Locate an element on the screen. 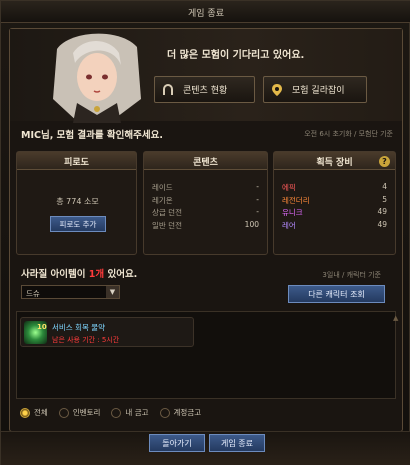 The image size is (410, 465). expiring-items-heading: 사라질 아이템이 1개 있어요. is located at coordinates (79, 273).